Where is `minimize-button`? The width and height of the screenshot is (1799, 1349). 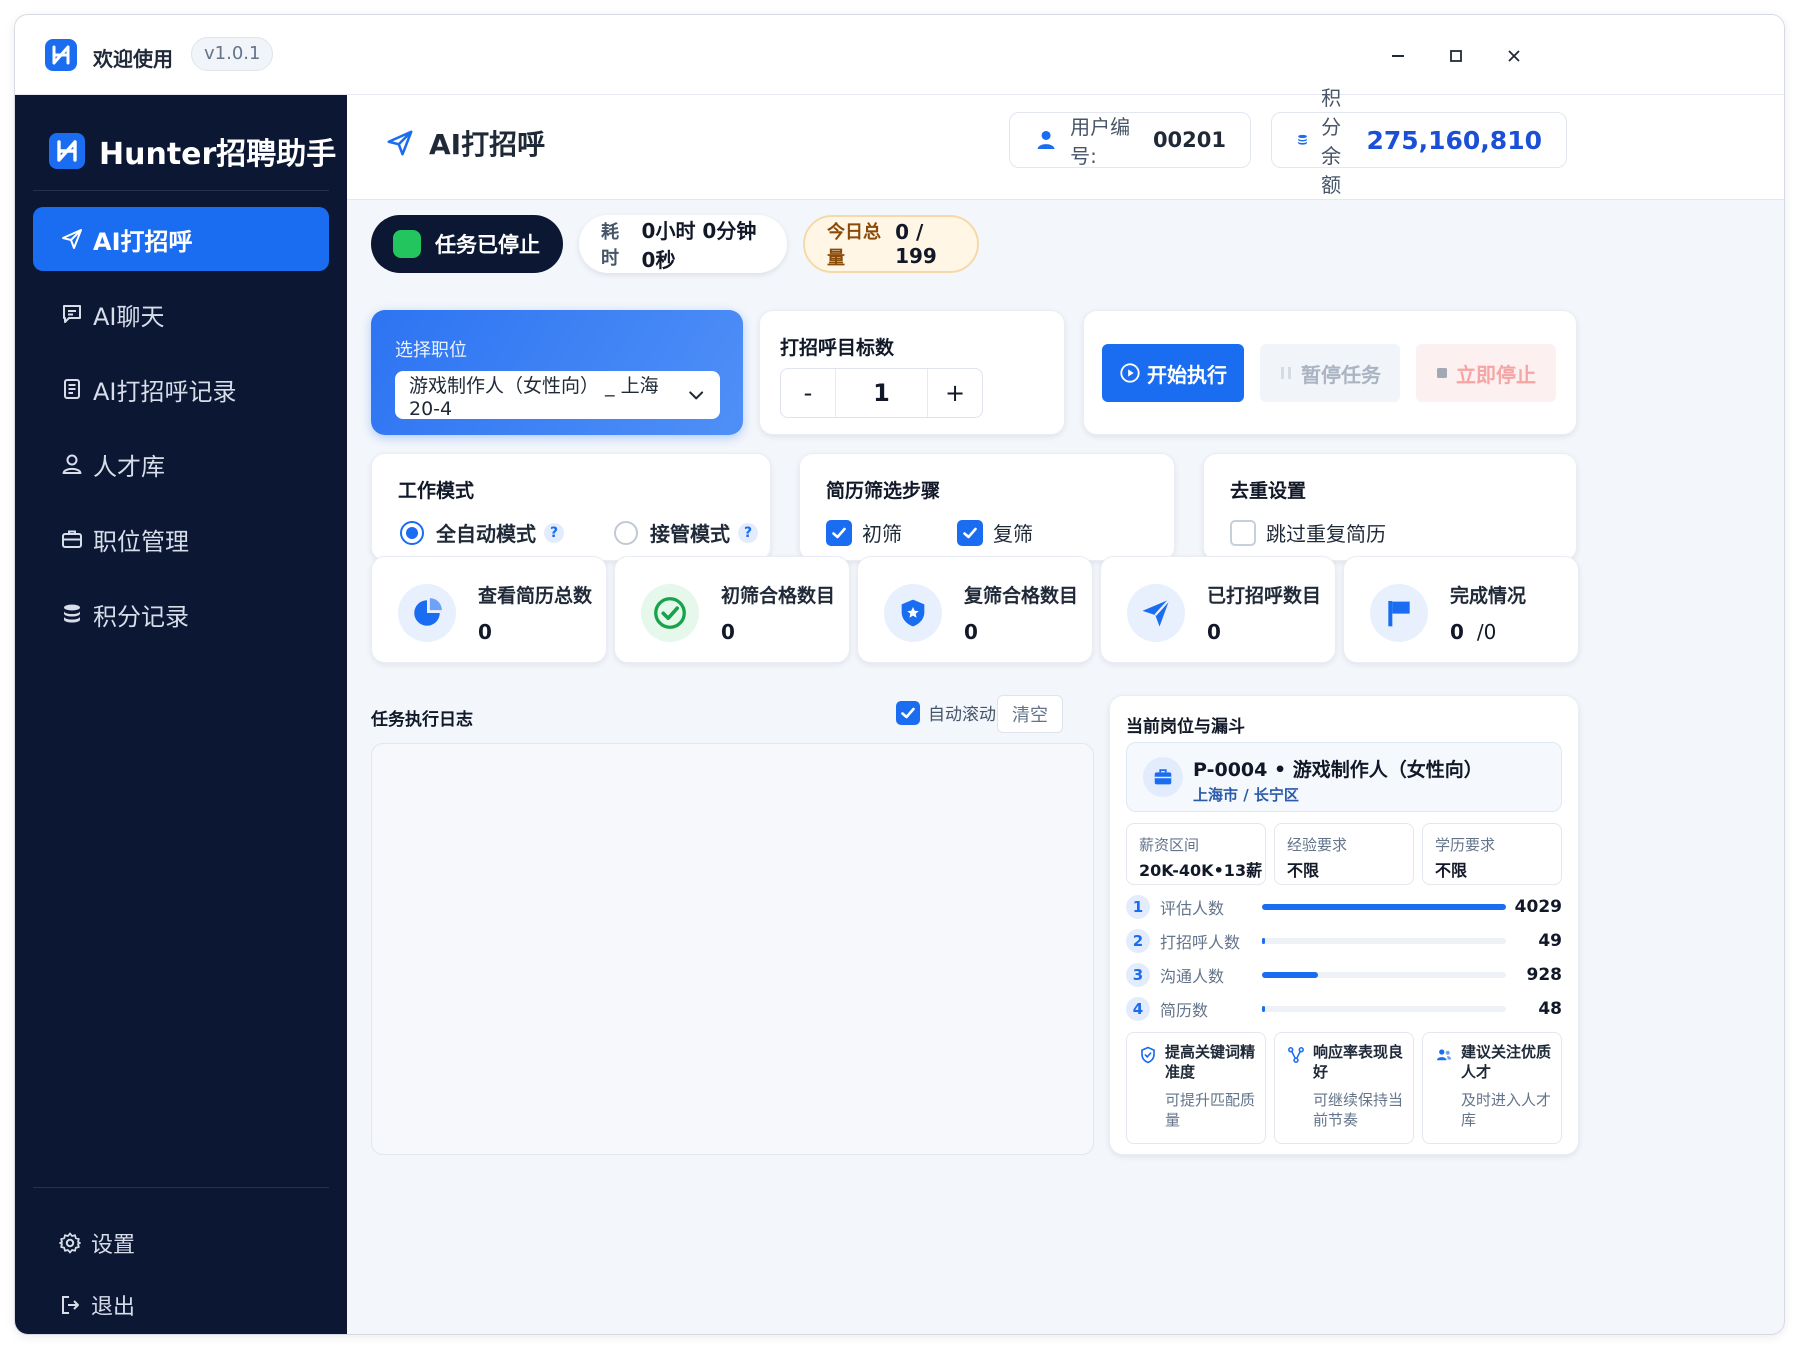 minimize-button is located at coordinates (1398, 56).